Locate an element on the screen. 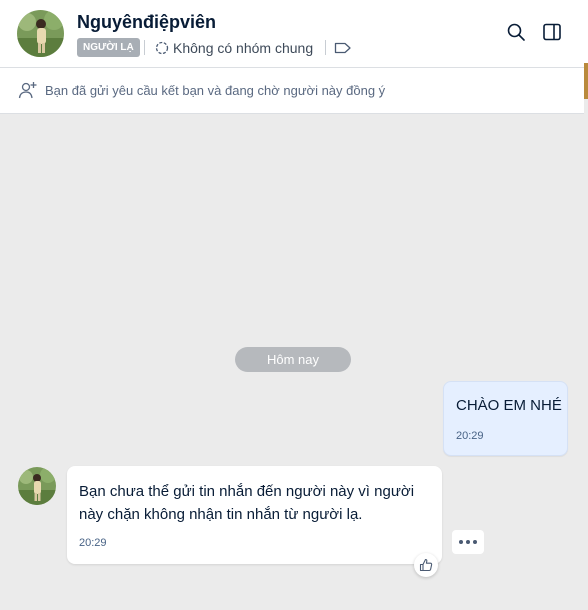  side-panel-icon is located at coordinates (552, 32).